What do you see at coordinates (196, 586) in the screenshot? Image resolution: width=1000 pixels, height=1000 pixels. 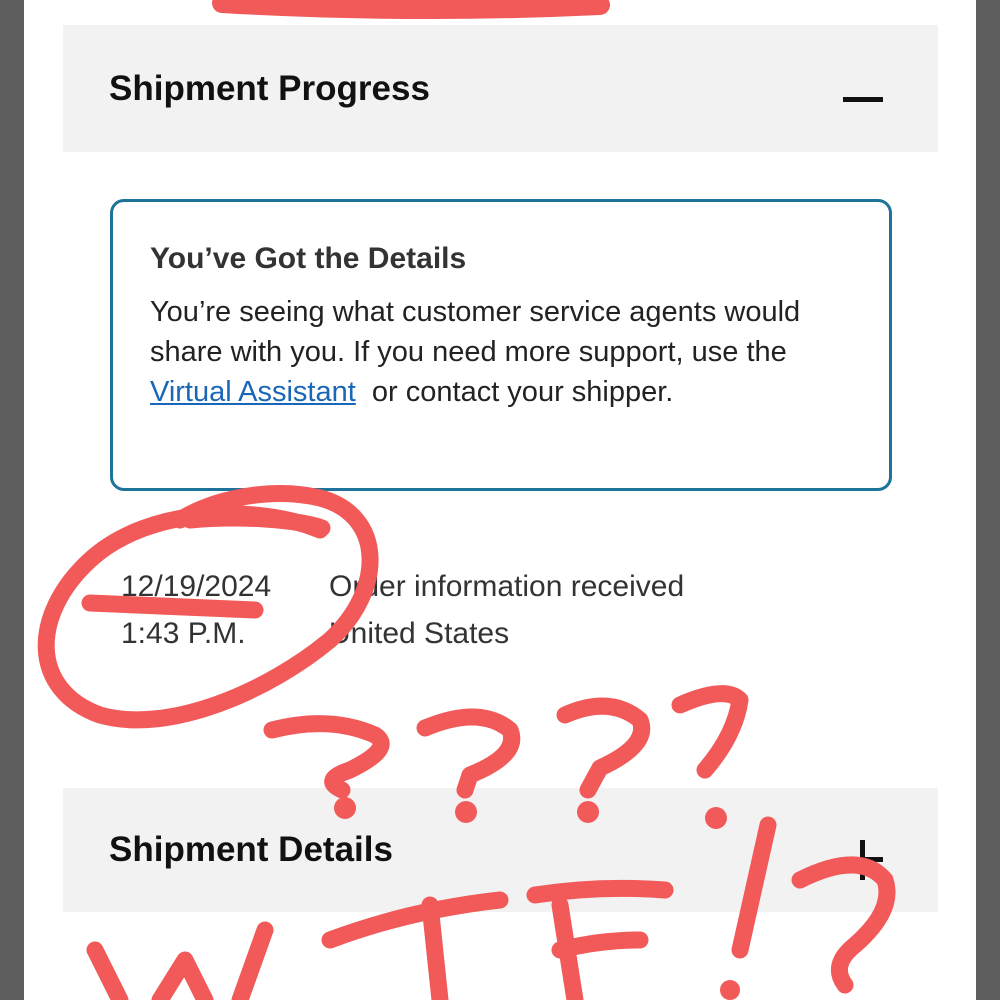 I see `event-date: 12/19/2024` at bounding box center [196, 586].